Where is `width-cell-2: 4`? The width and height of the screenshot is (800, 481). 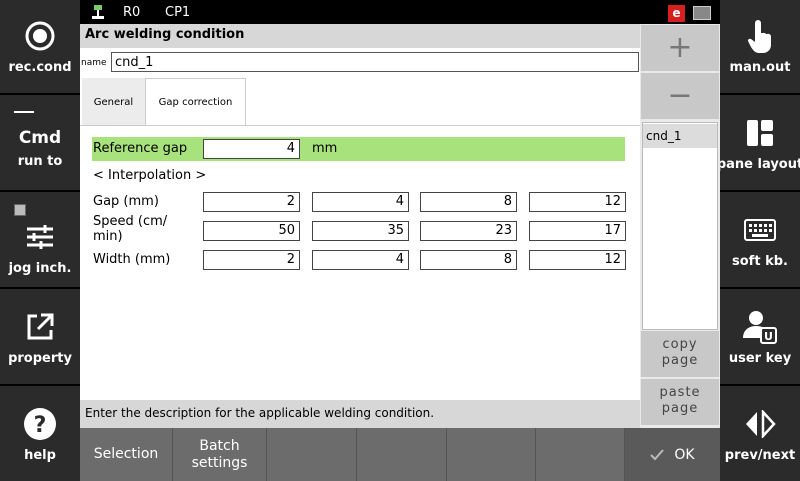 width-cell-2: 4 is located at coordinates (360, 260).